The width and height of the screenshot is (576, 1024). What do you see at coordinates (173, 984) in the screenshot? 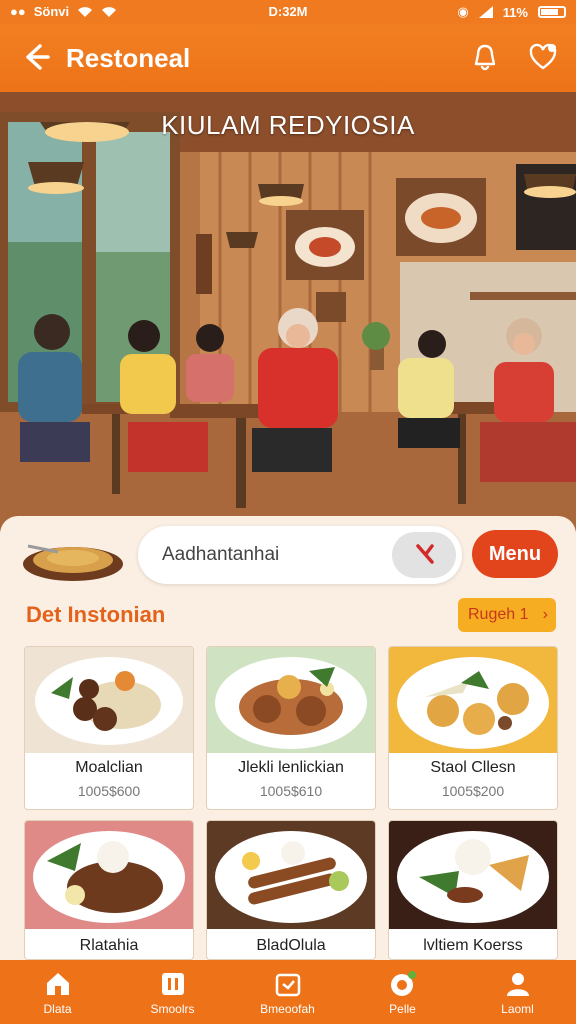
I see `menu-book-icon` at bounding box center [173, 984].